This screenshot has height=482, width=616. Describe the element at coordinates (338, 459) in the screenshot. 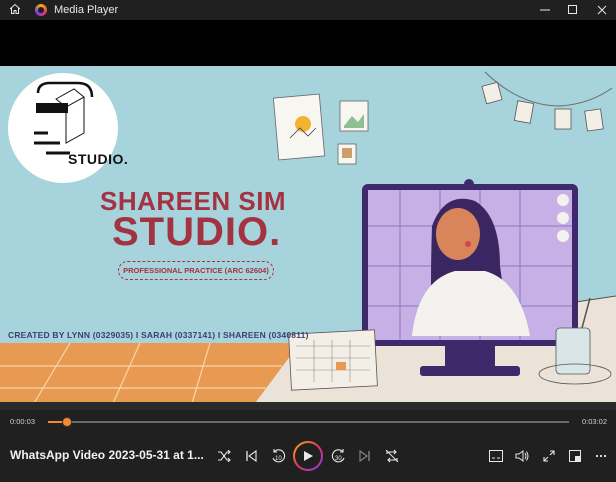

I see `svg-text: 30` at that location.